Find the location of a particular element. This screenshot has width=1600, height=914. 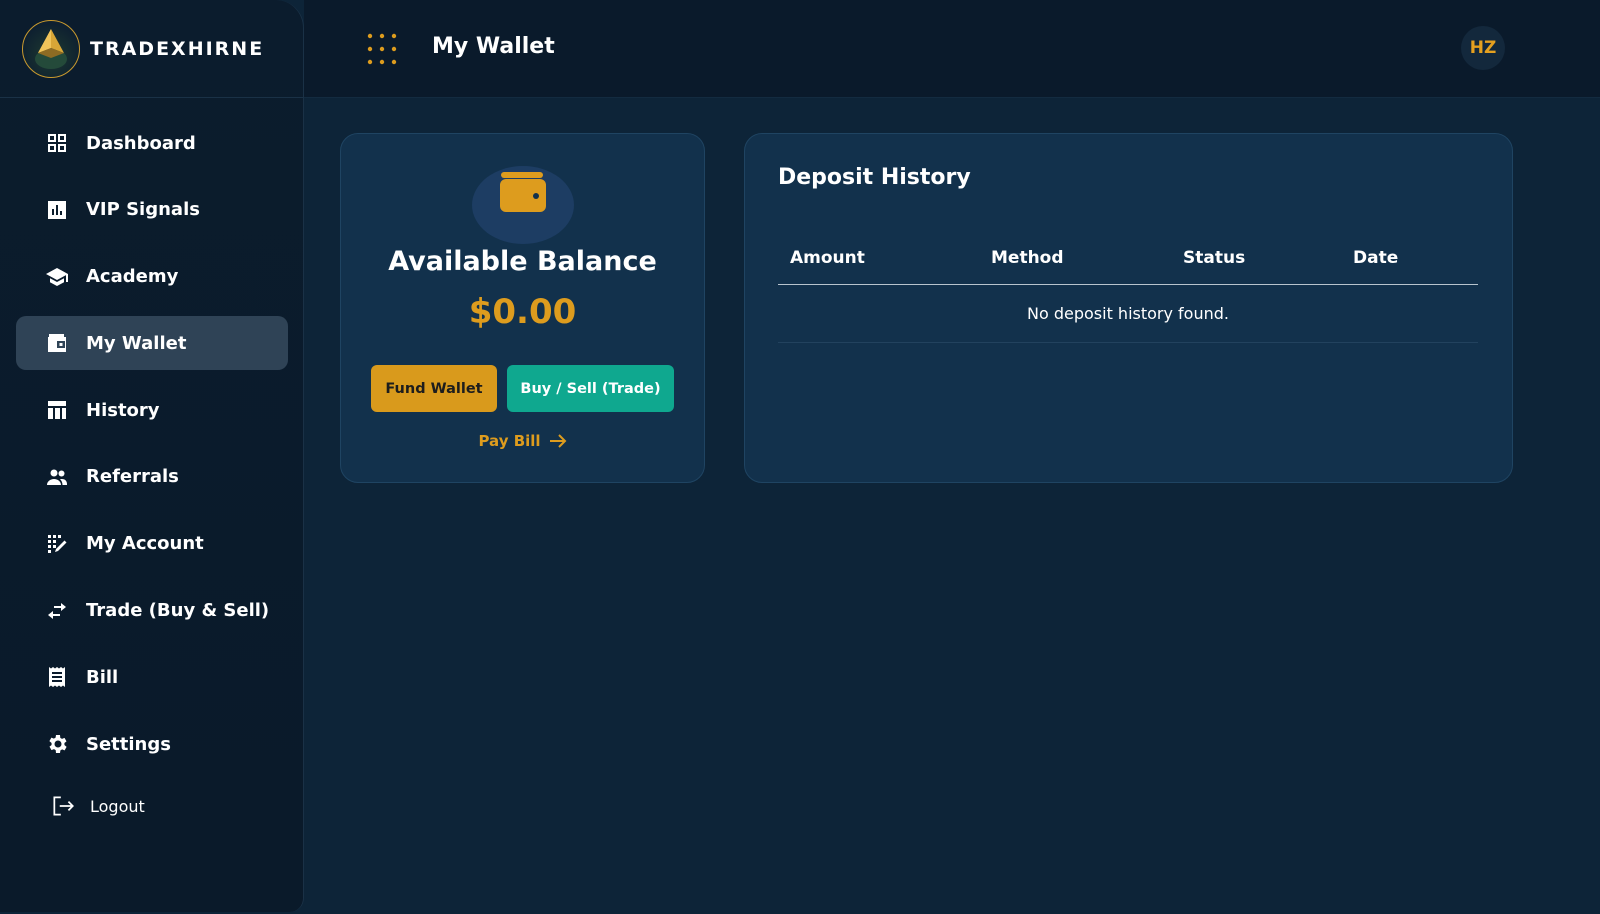

sidebar-item-academy: Academy is located at coordinates (152, 277).